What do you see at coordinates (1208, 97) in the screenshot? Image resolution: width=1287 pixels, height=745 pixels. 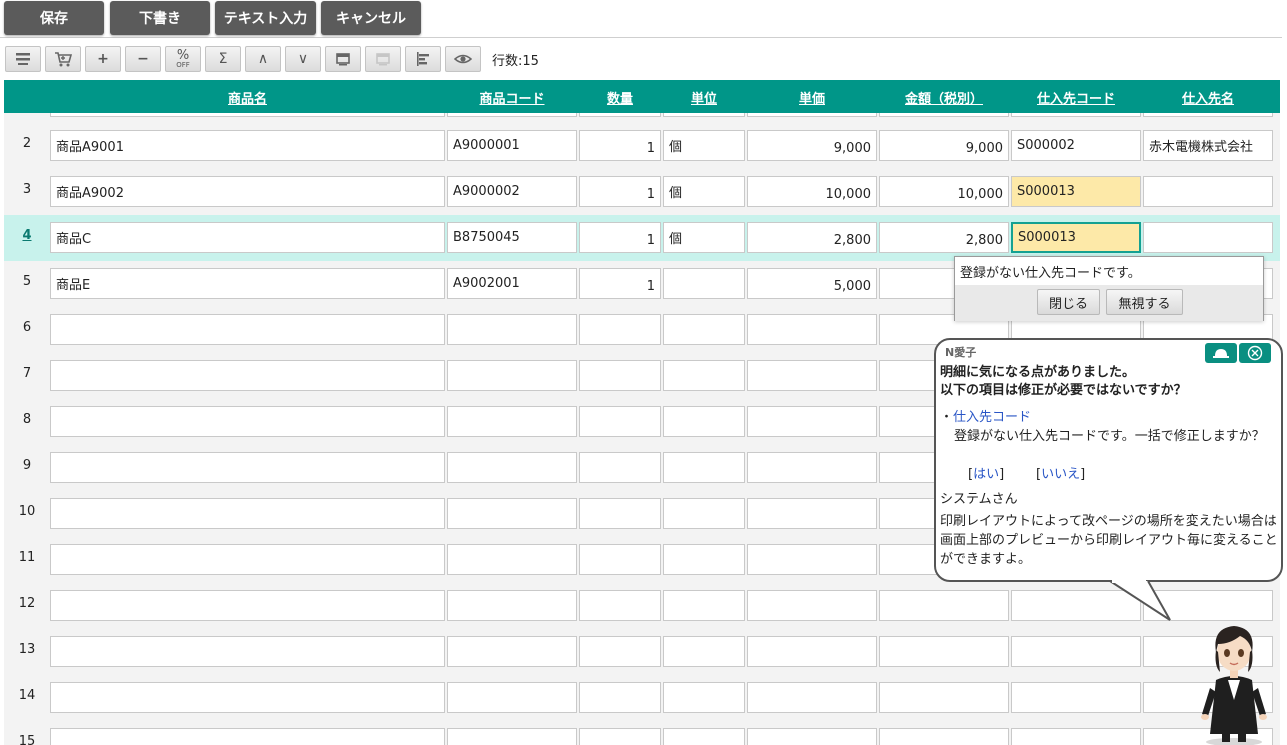 I see `col-header-supplier-name: 仕入先名` at bounding box center [1208, 97].